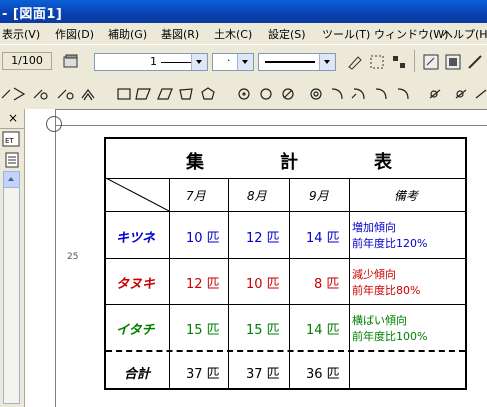 This screenshot has height=407, width=487. Describe the element at coordinates (431, 62) in the screenshot. I see `zoom-window-icon` at that location.